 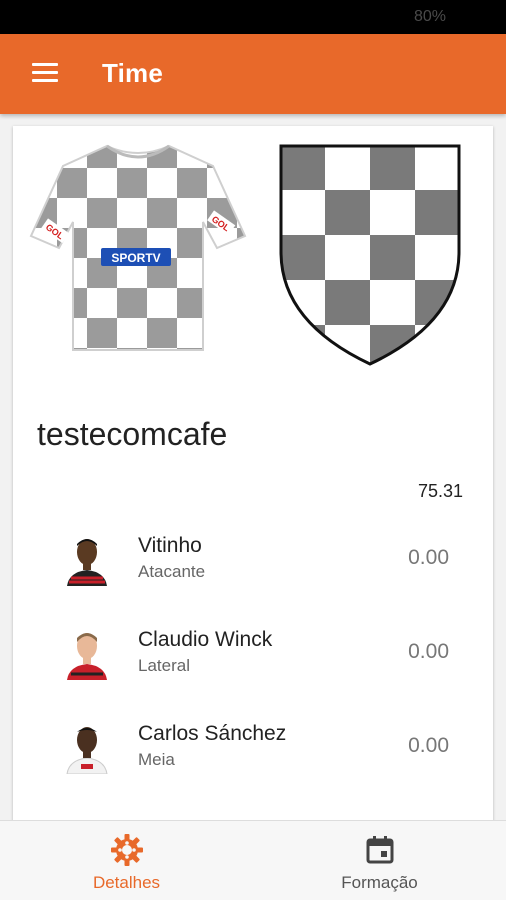 What do you see at coordinates (135, 258) in the screenshot?
I see `jersey-sponsor: SPORTV` at bounding box center [135, 258].